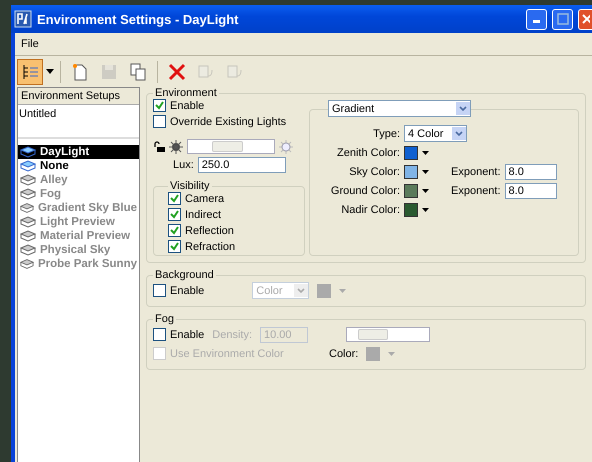 This screenshot has width=592, height=462. I want to click on group-title: Environment, so click(186, 93).